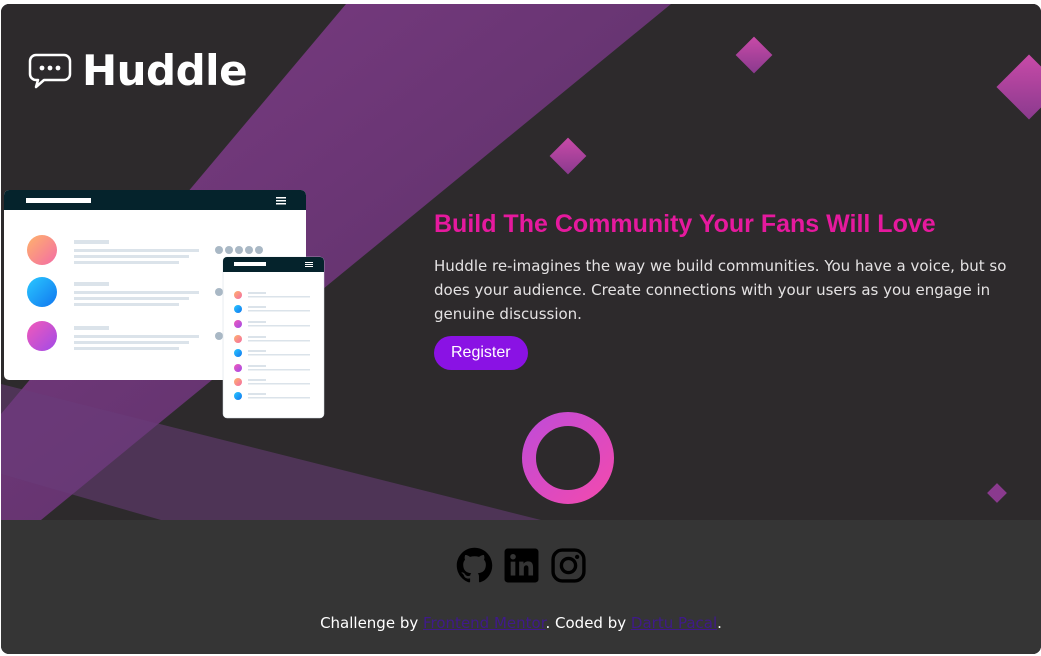 The image size is (1041, 656). I want to click on app-mockup-illustration, so click(164, 304).